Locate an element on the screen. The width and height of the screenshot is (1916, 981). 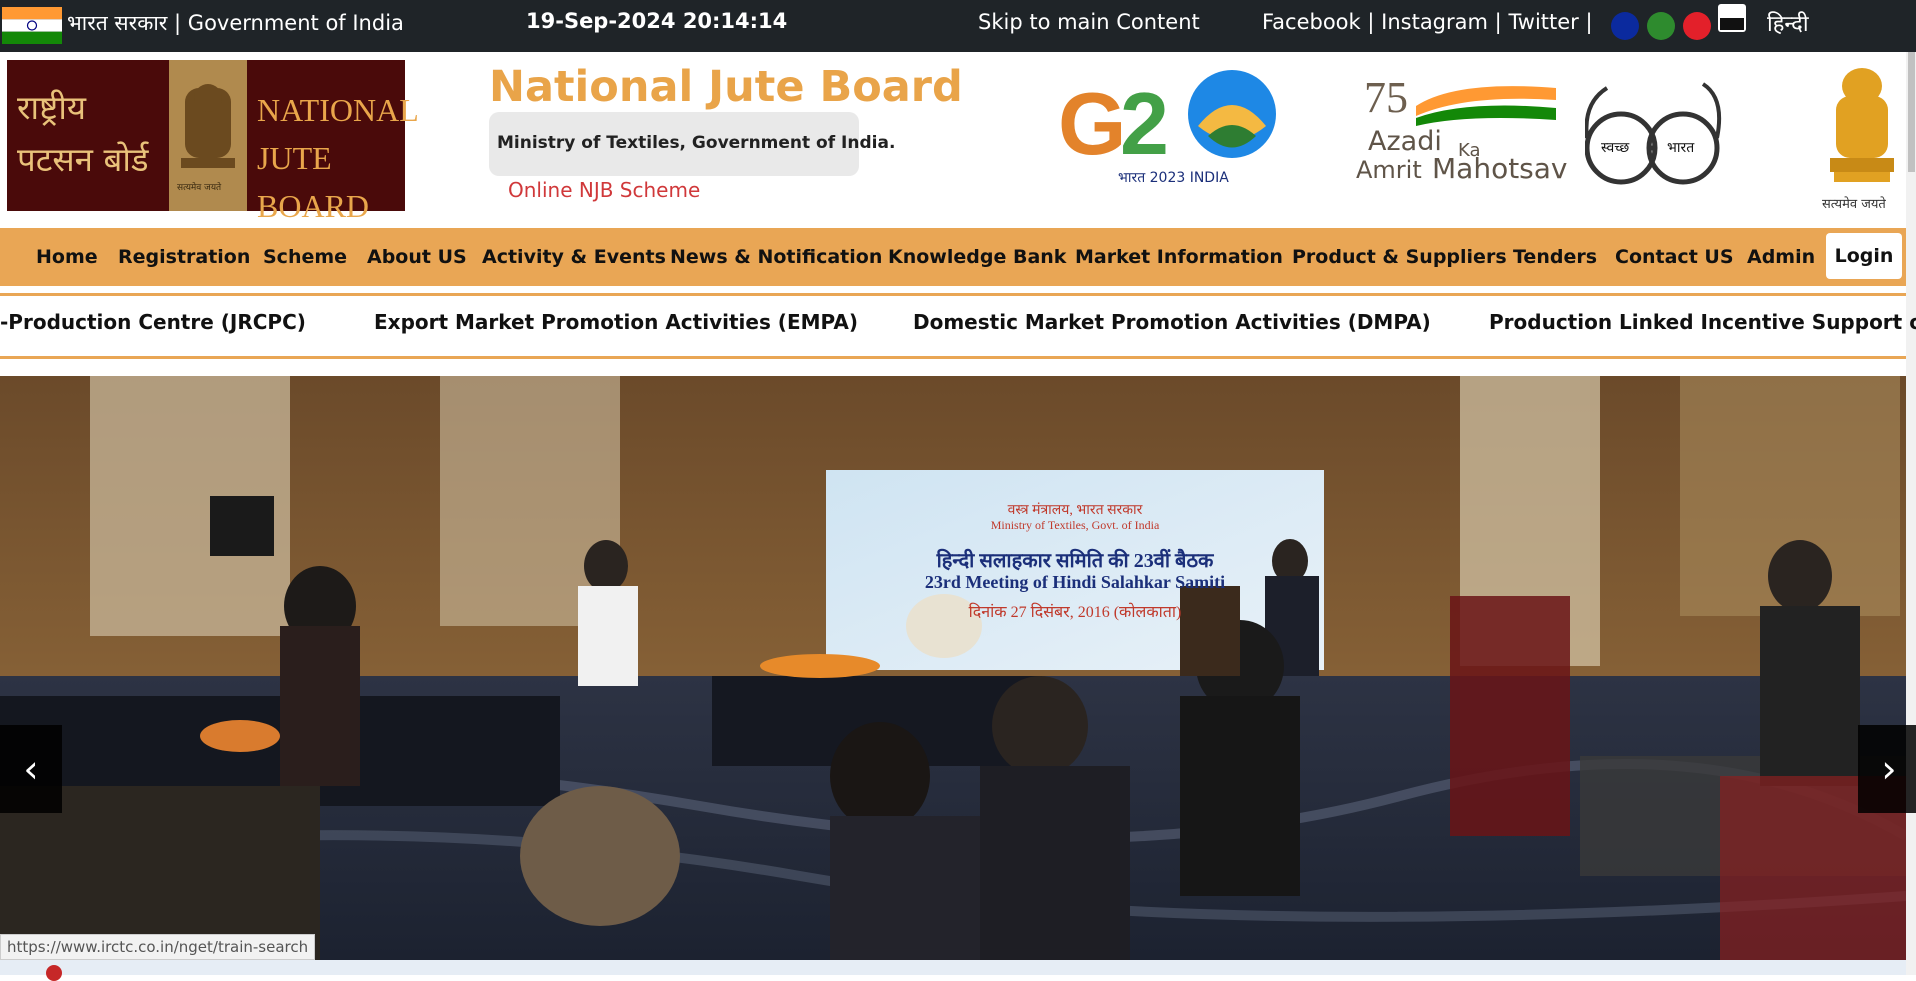
ticker-item: -Production Centre (JRCPC) is located at coordinates (153, 322).